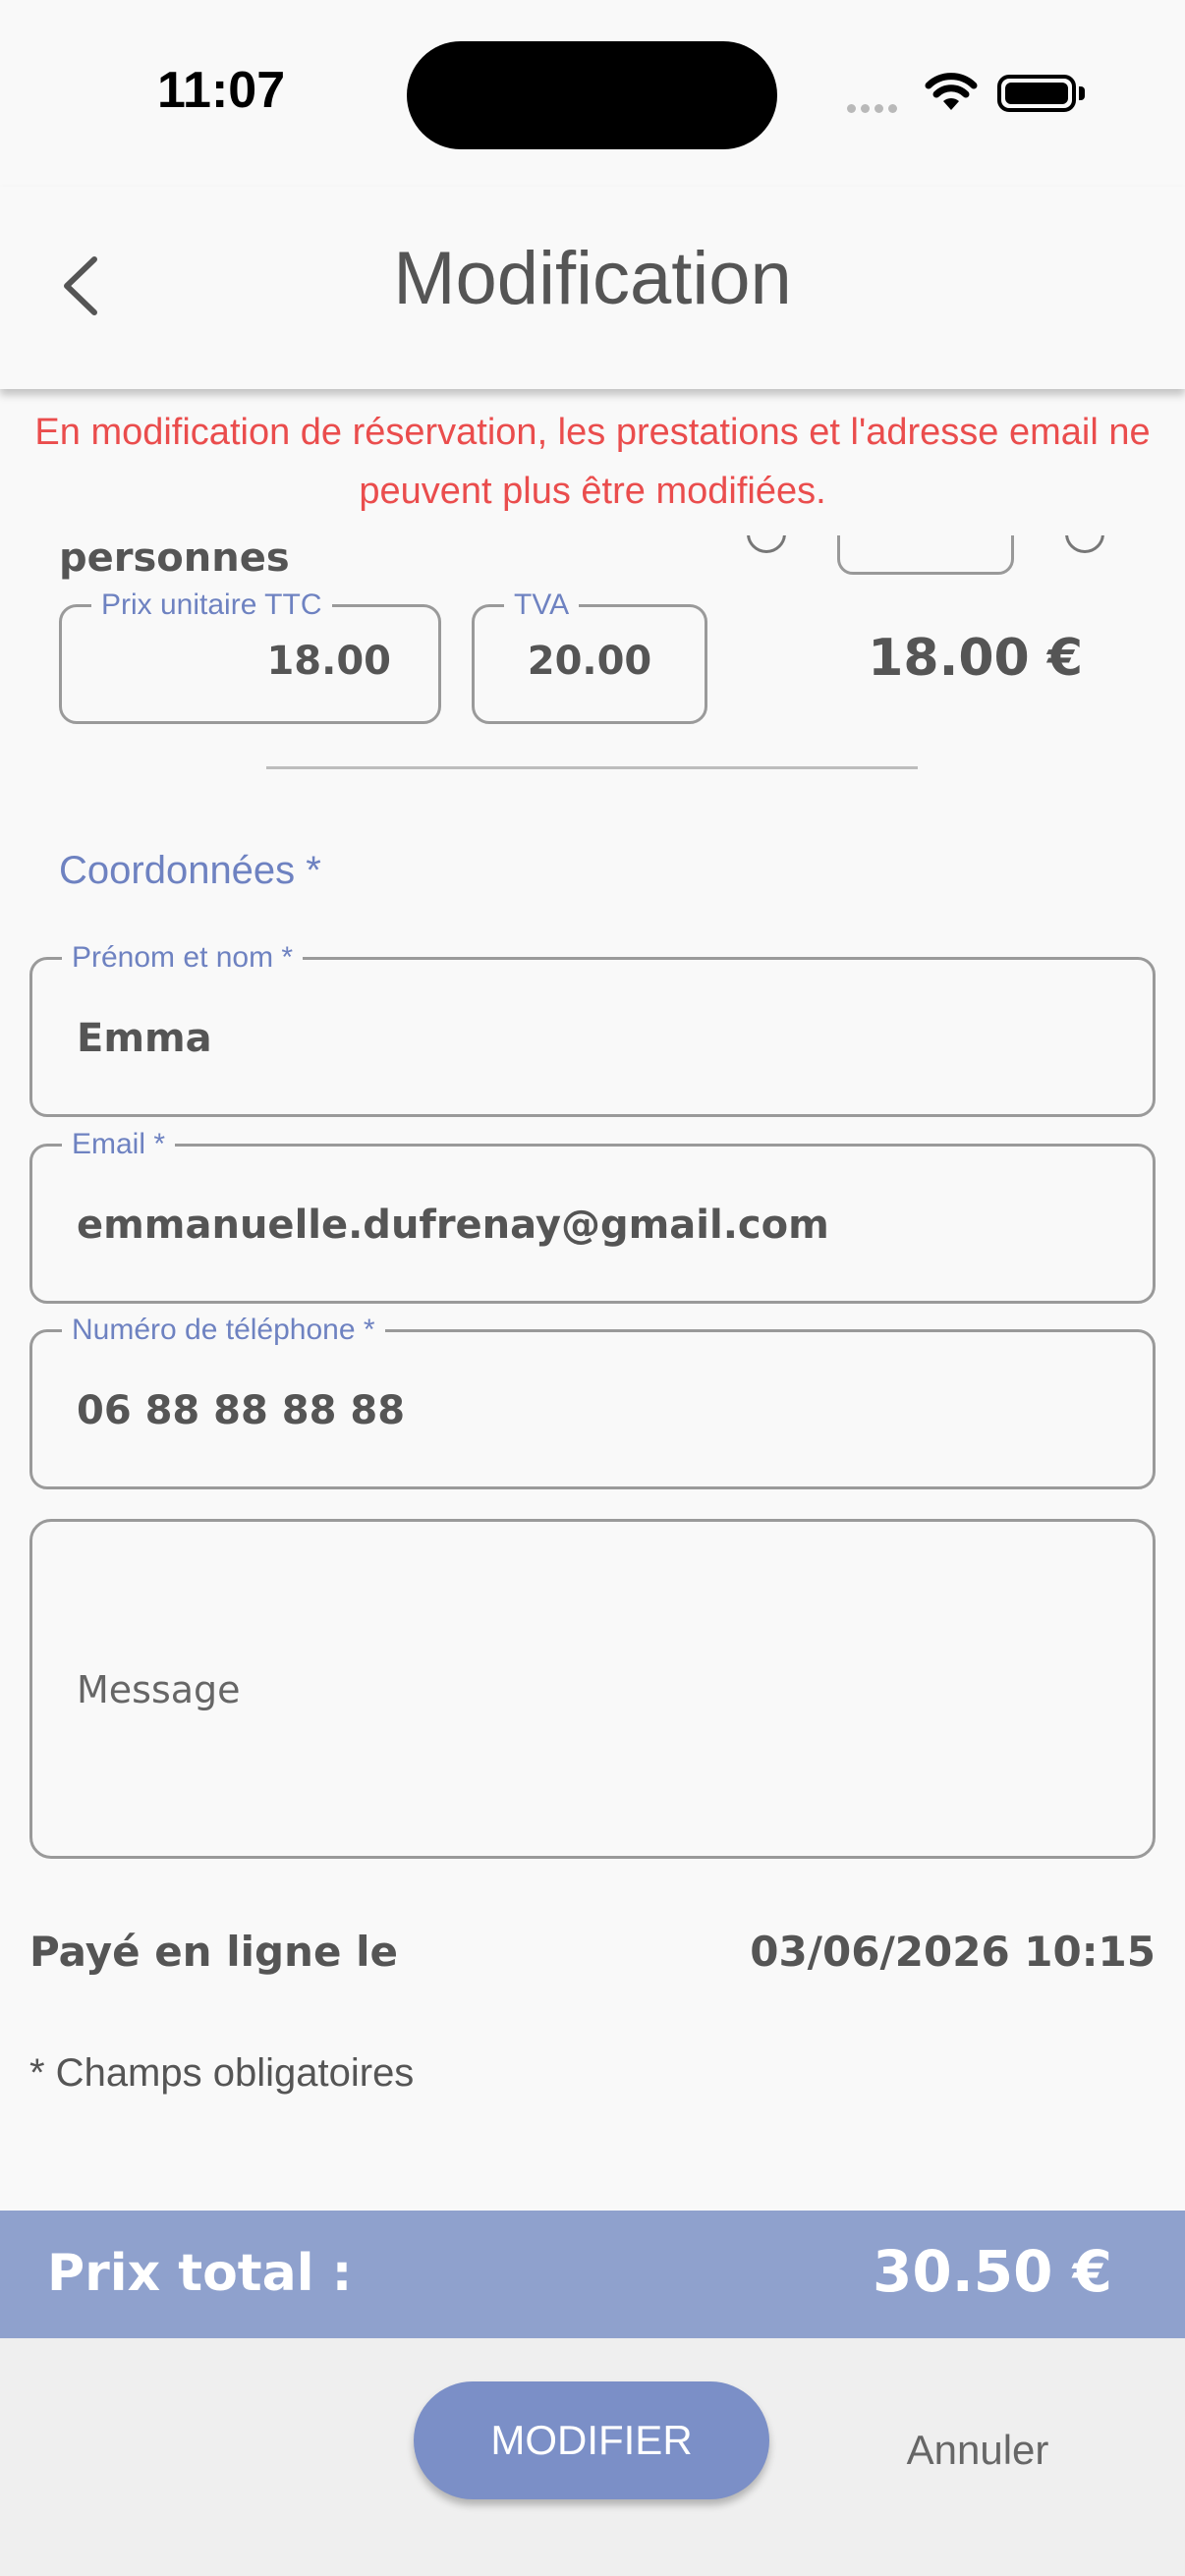 The width and height of the screenshot is (1185, 2576). What do you see at coordinates (175, 558) in the screenshot?
I see `service-label: personnes` at bounding box center [175, 558].